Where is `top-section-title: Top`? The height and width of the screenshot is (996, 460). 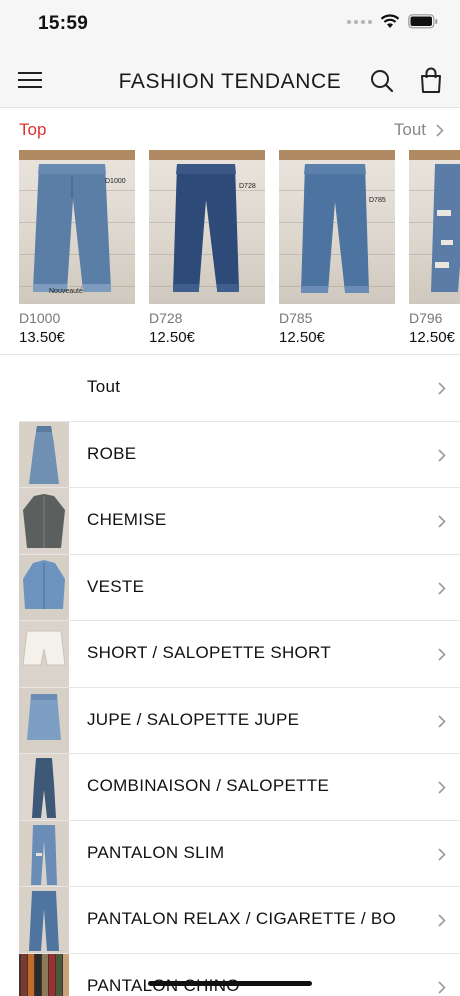 top-section-title: Top is located at coordinates (33, 129).